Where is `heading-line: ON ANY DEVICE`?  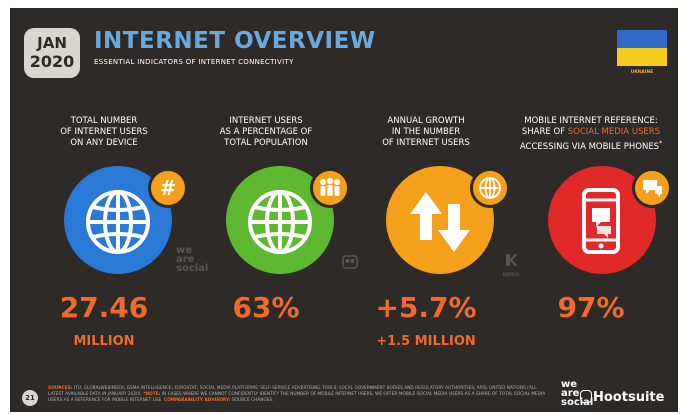
heading-line: ON ANY DEVICE is located at coordinates (104, 143).